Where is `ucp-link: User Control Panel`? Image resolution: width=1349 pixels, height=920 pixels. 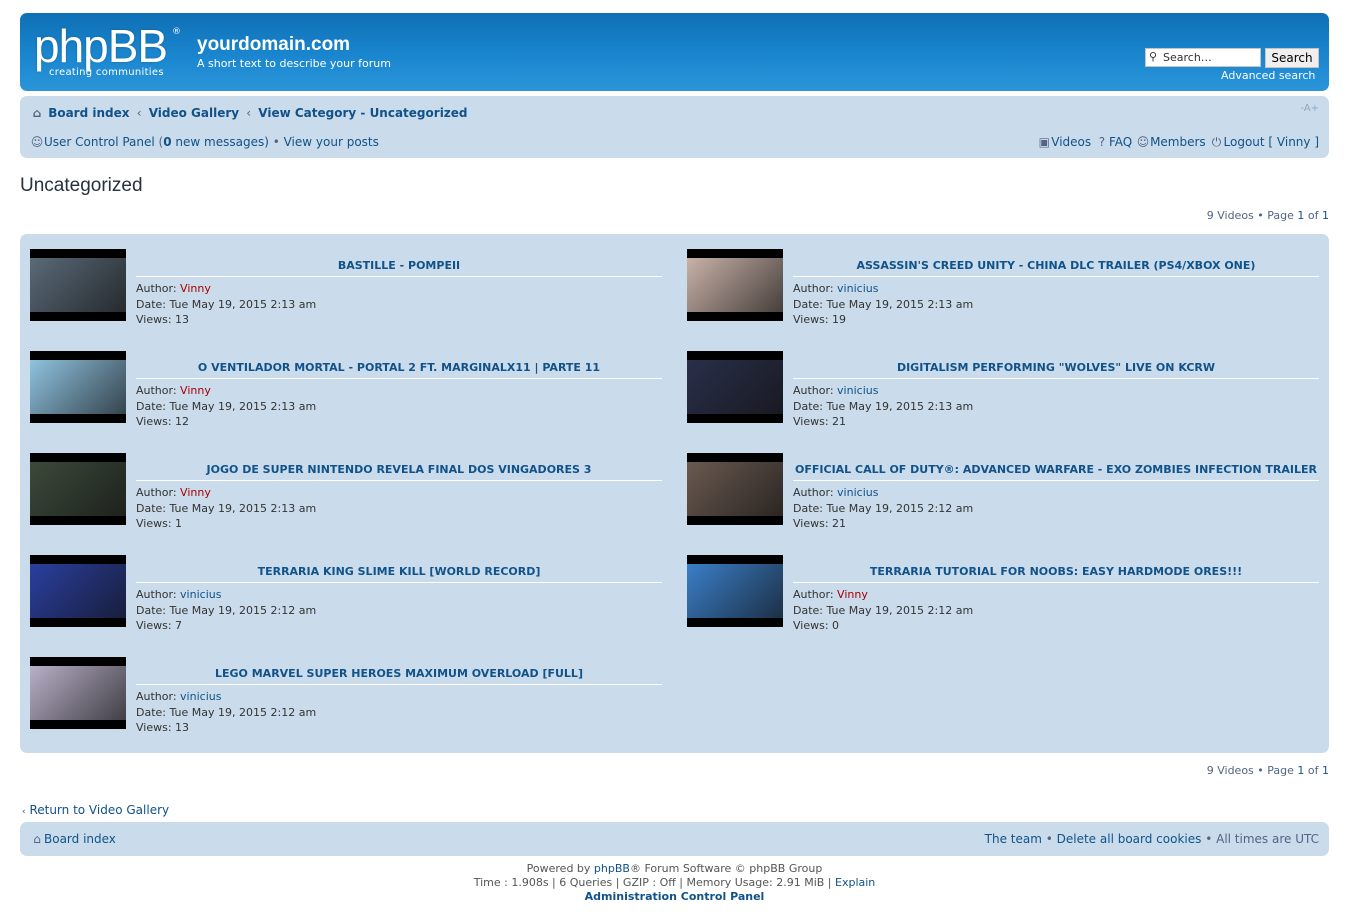
ucp-link: User Control Panel is located at coordinates (99, 142).